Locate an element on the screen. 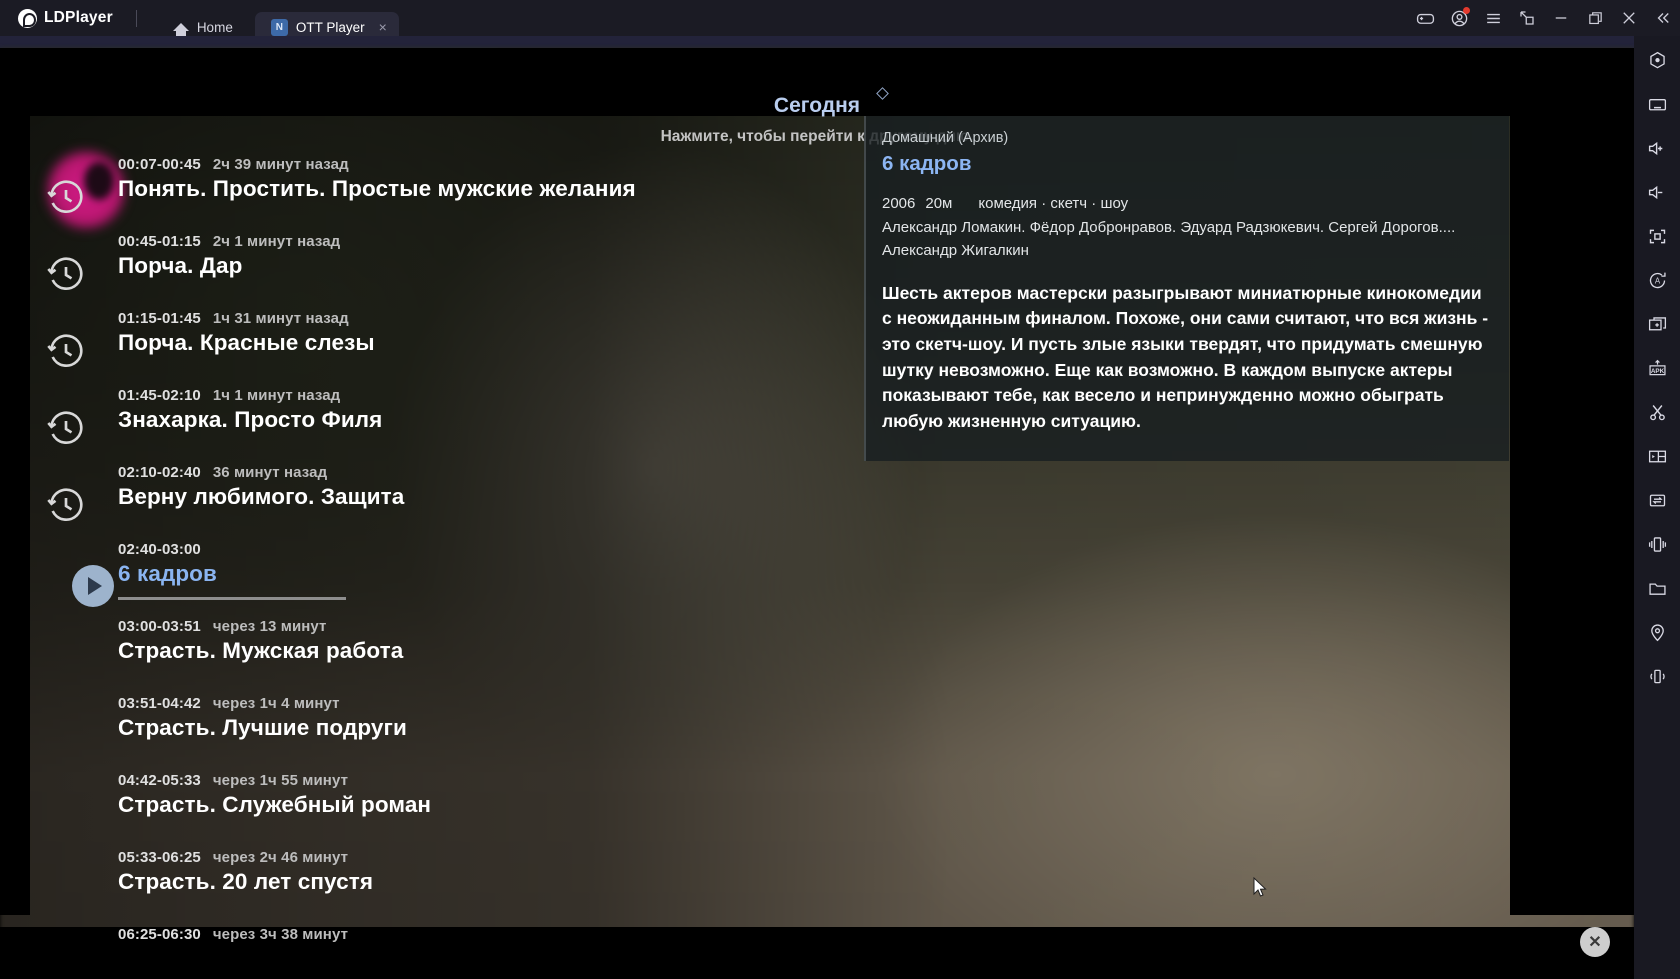 The width and height of the screenshot is (1680, 979). program-relative: через 1ч 4 минут is located at coordinates (276, 703).